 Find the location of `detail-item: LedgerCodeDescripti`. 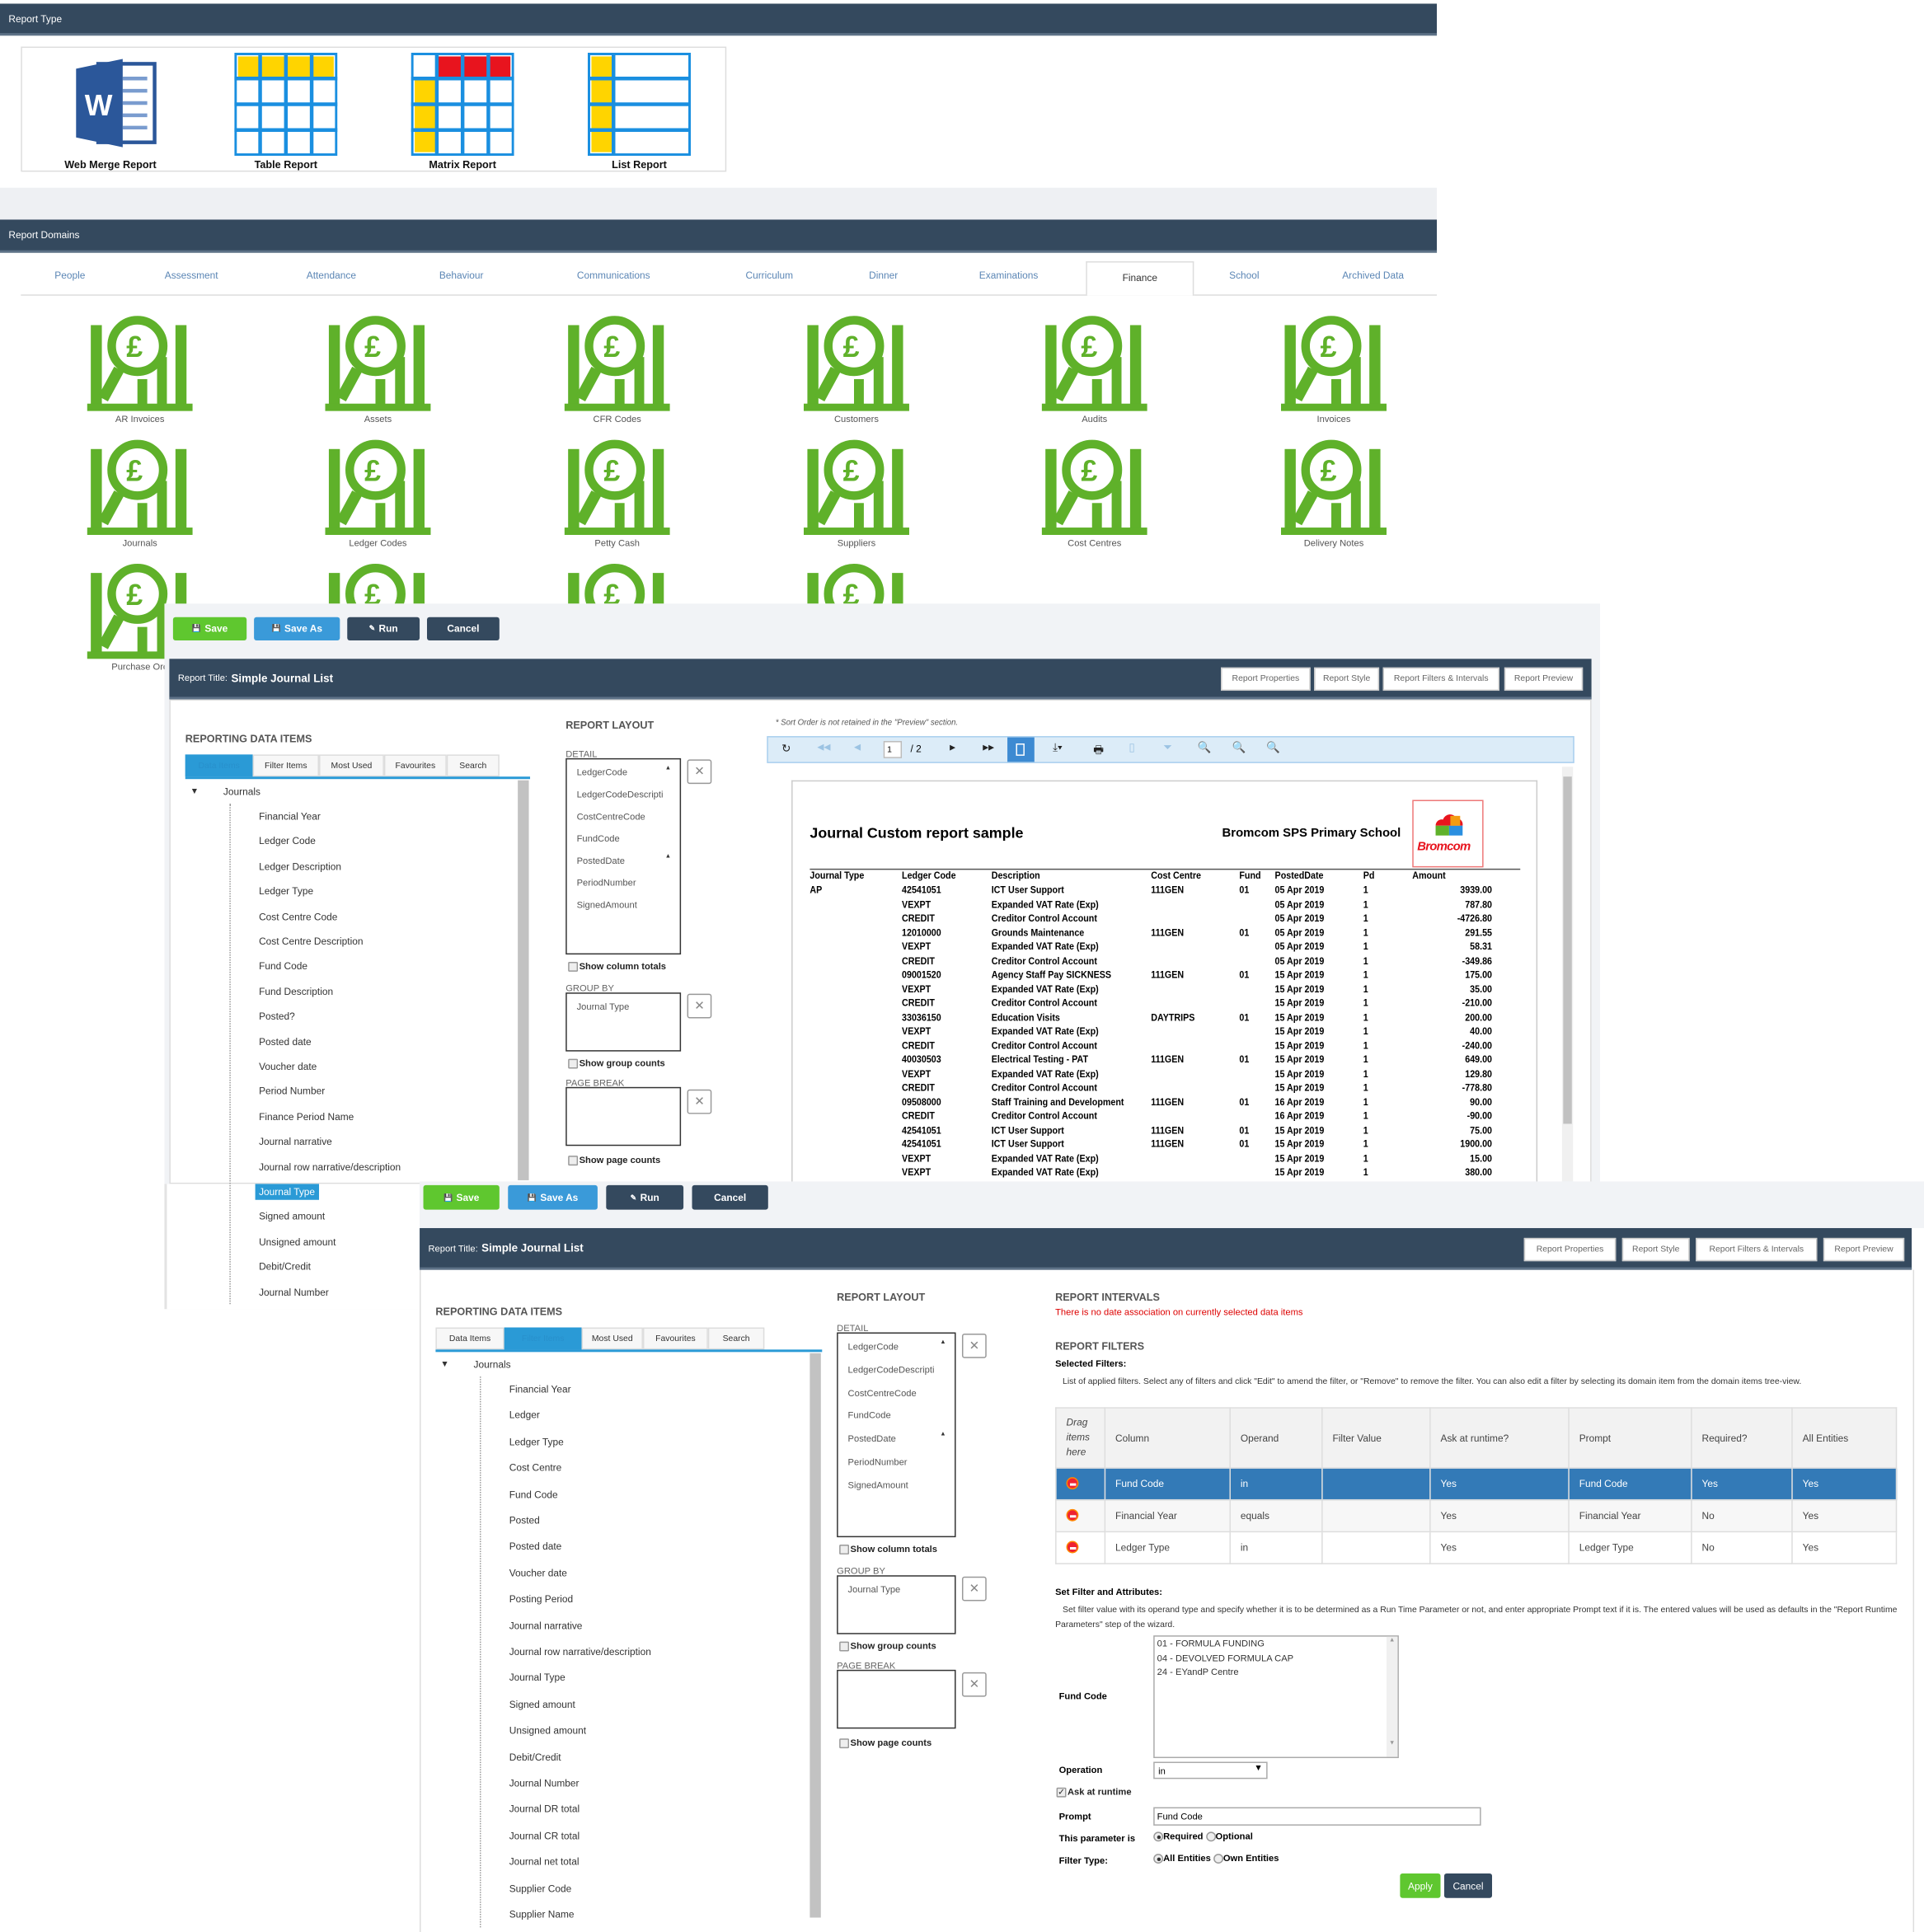

detail-item: LedgerCodeDescripti is located at coordinates (621, 794).